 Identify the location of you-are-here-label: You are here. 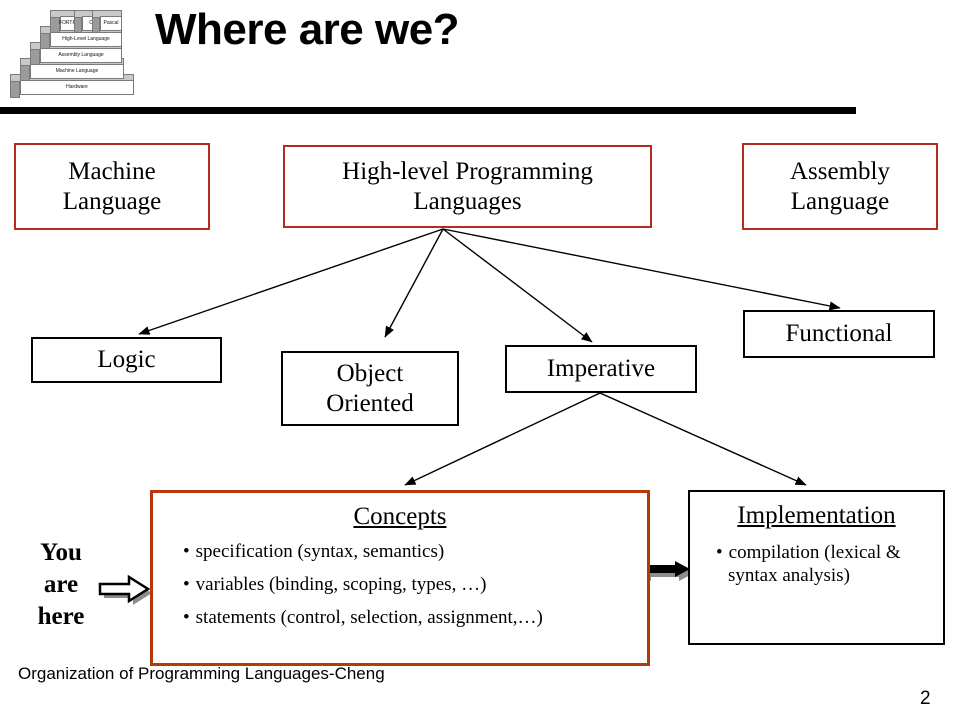
(61, 585).